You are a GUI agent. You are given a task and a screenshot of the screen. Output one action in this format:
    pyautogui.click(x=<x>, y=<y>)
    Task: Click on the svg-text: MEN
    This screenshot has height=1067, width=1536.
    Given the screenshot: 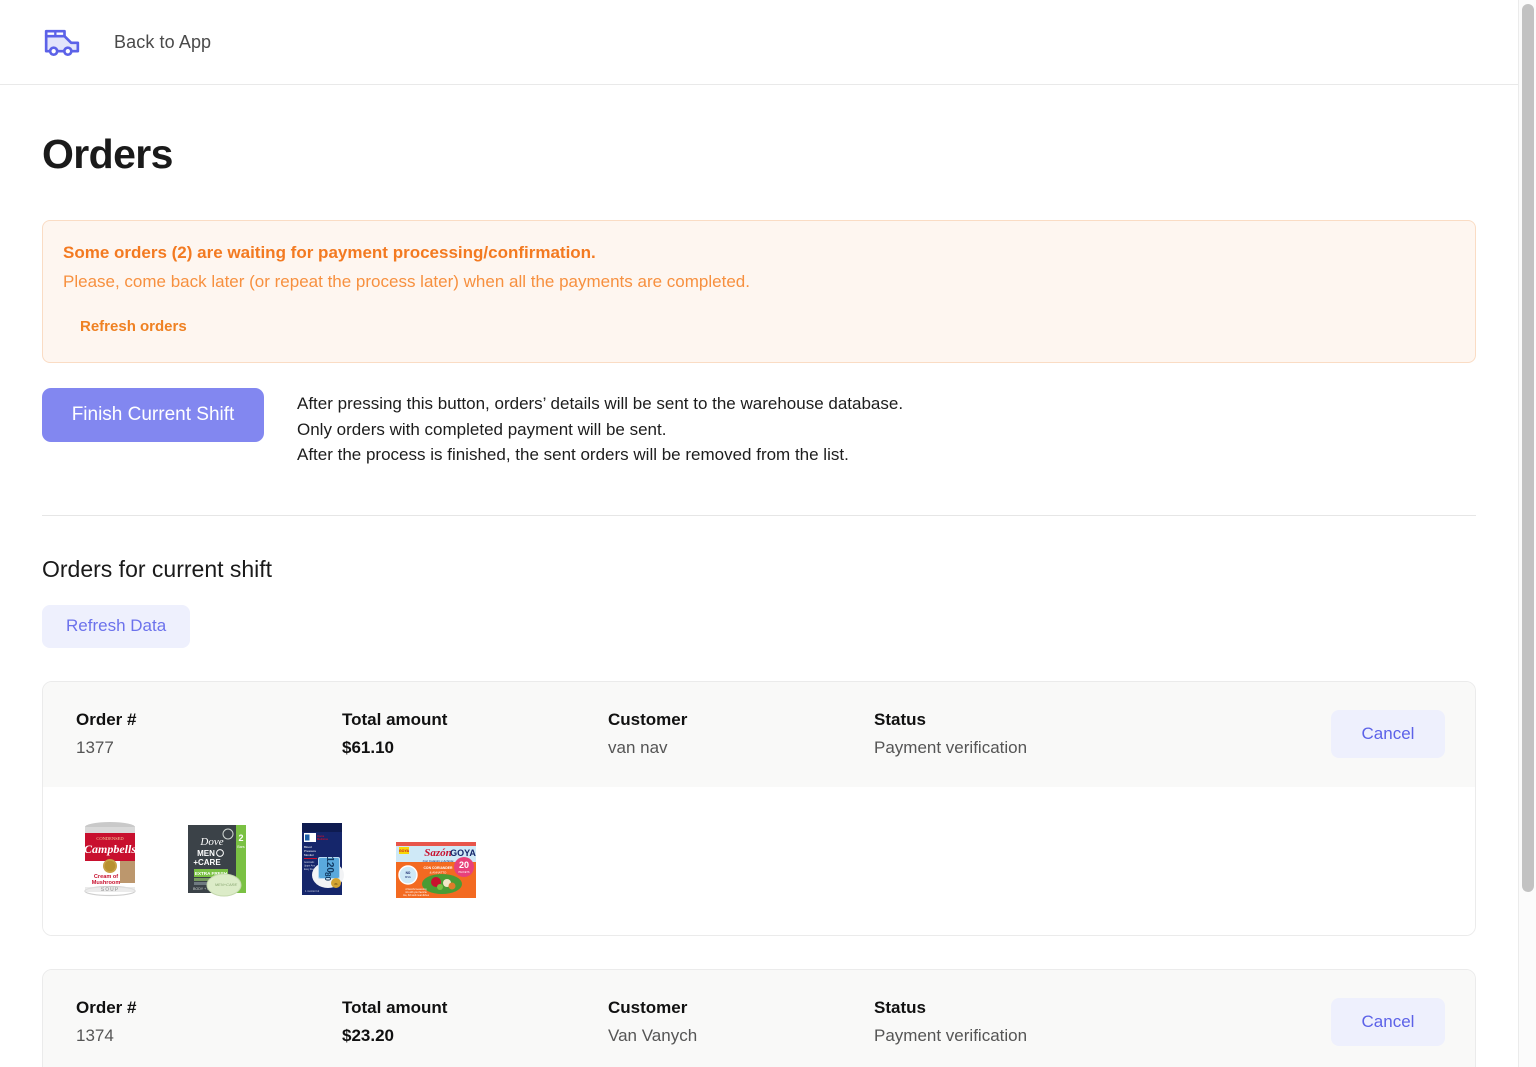 What is the action you would take?
    pyautogui.click(x=206, y=853)
    